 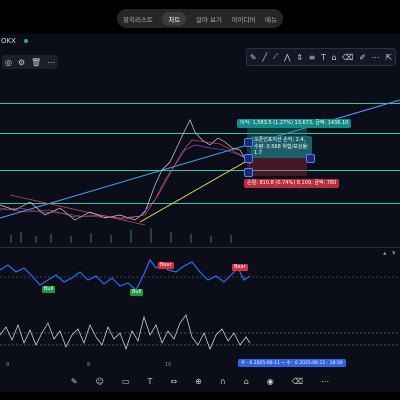 I want to click on tab-explore: 알아 보기, so click(x=209, y=19).